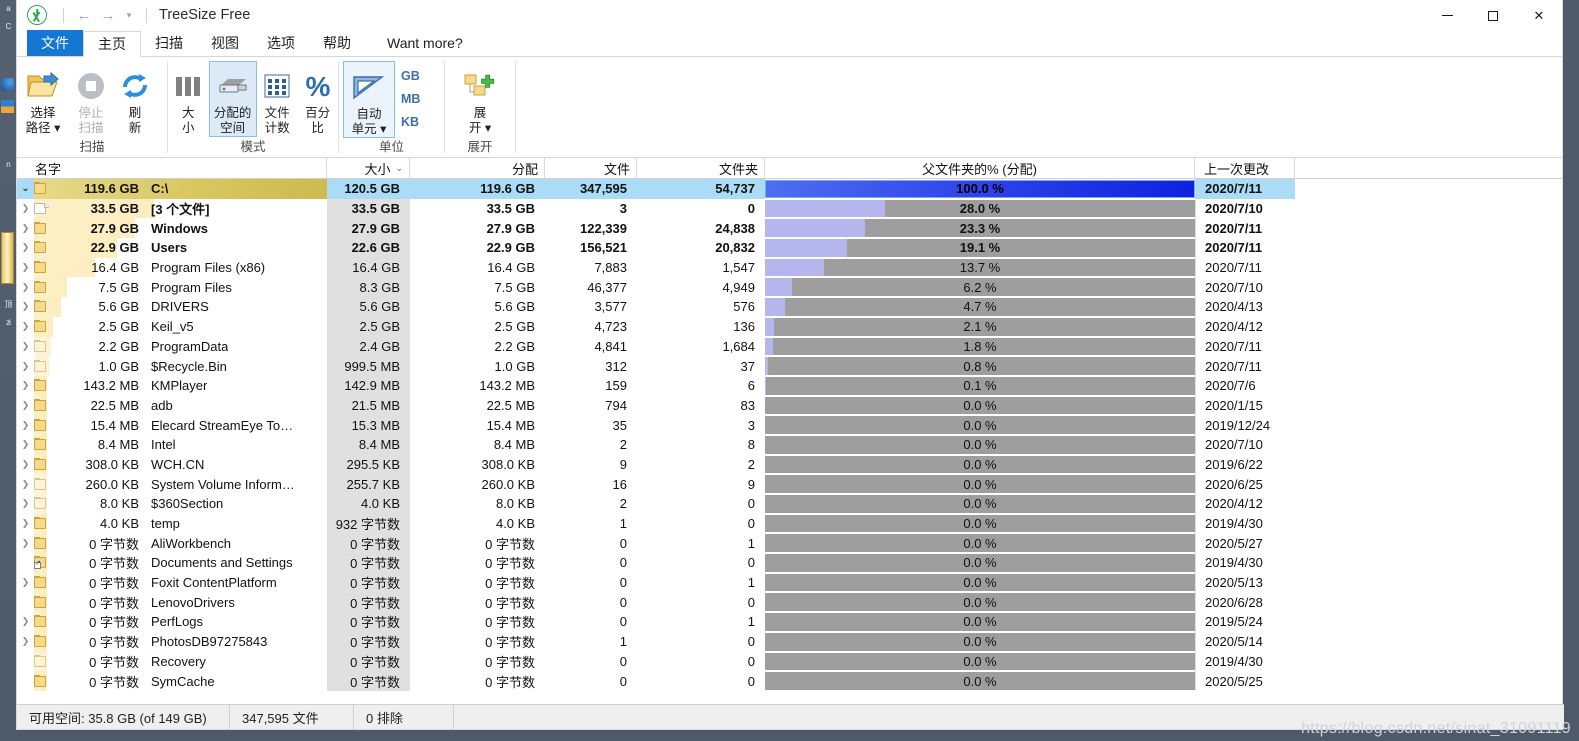  What do you see at coordinates (368, 563) in the screenshot?
I see `cell-size: 0 字节数` at bounding box center [368, 563].